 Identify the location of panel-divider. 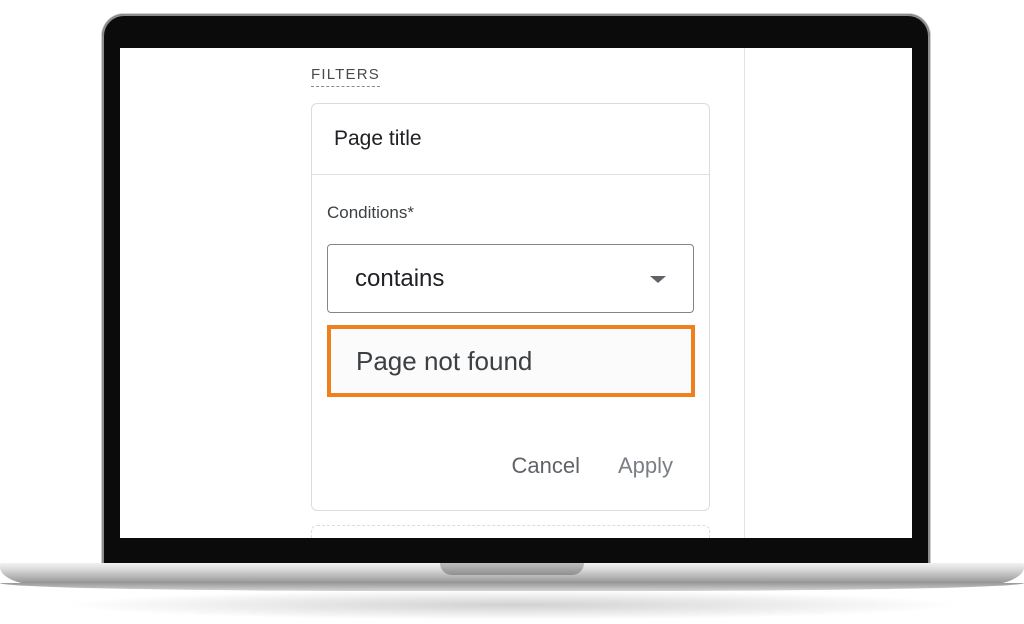
(744, 293).